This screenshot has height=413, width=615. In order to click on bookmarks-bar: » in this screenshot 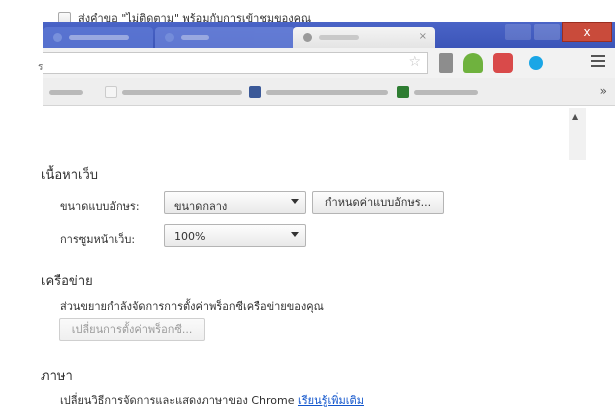, I will do `click(329, 92)`.